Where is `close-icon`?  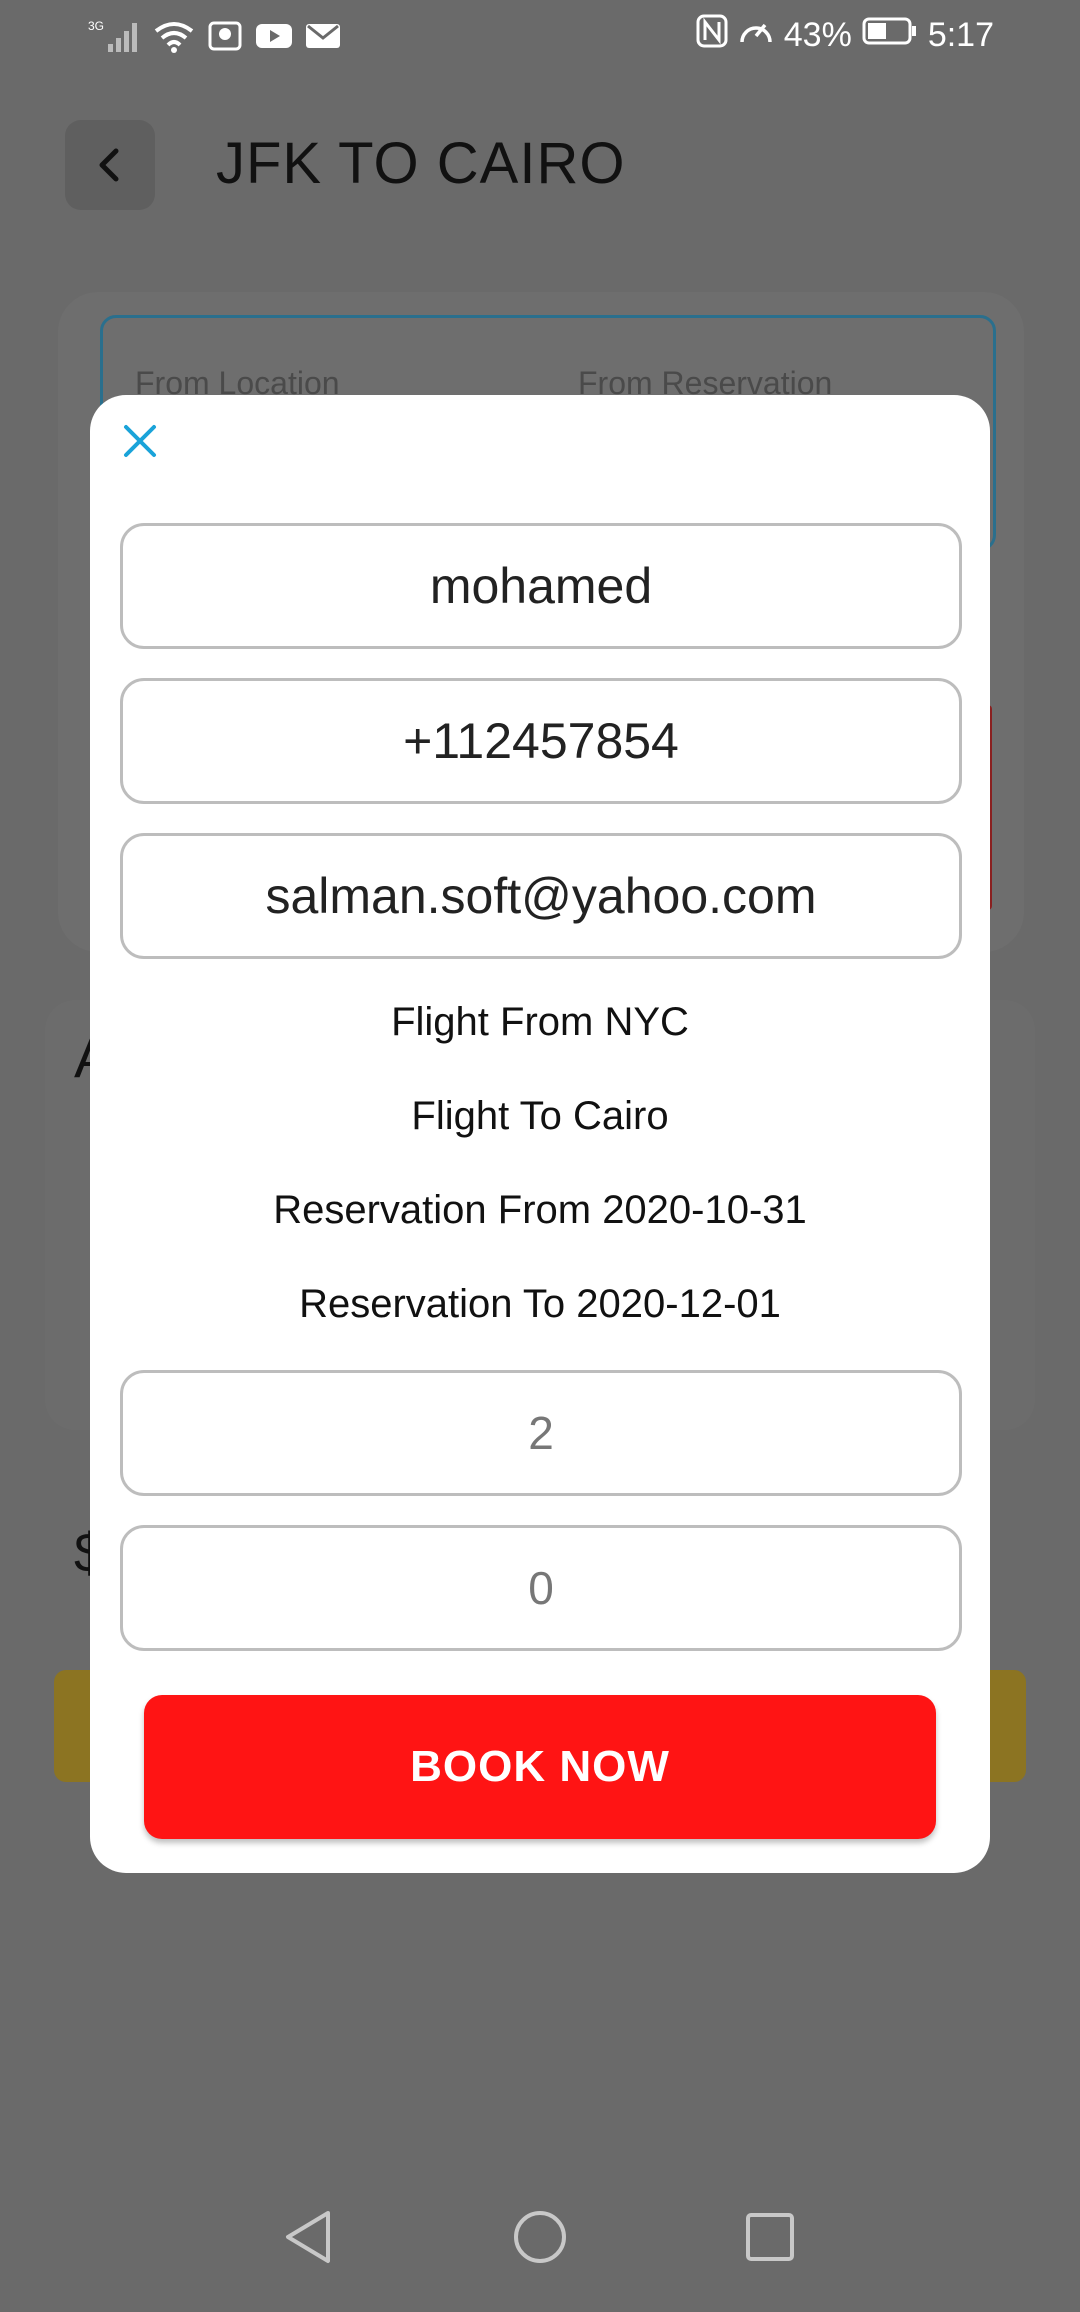
close-icon is located at coordinates (140, 441).